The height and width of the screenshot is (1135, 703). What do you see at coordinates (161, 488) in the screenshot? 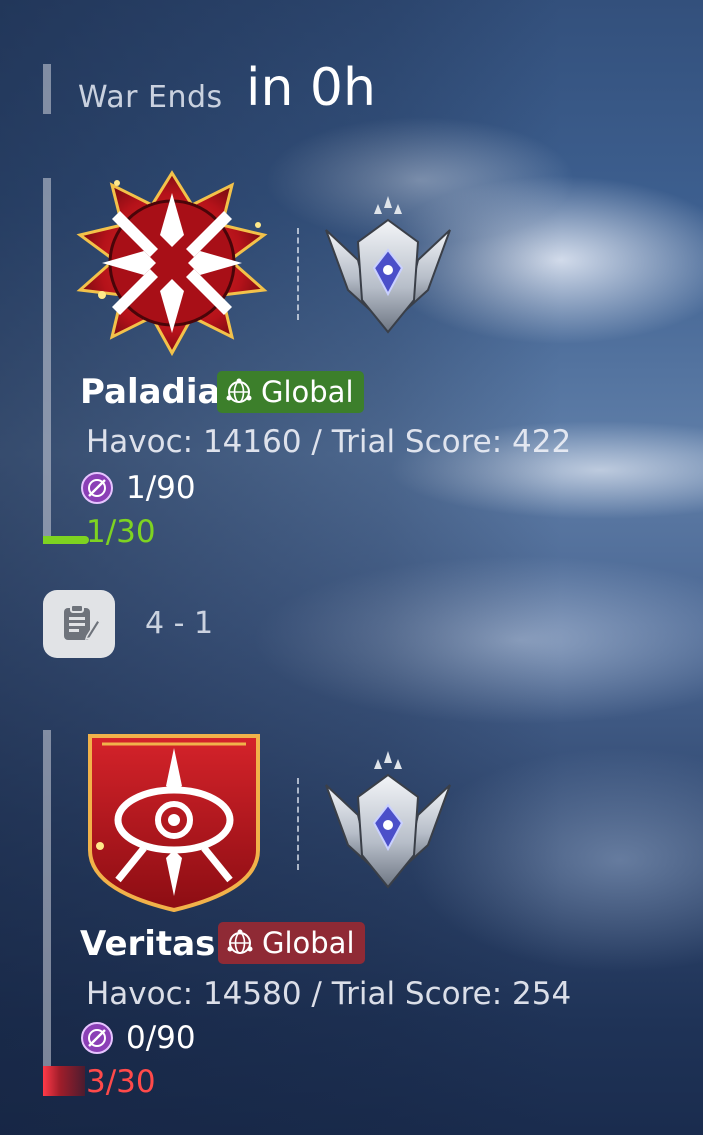
I see `guild-1-tickets-count: 1/90` at bounding box center [161, 488].